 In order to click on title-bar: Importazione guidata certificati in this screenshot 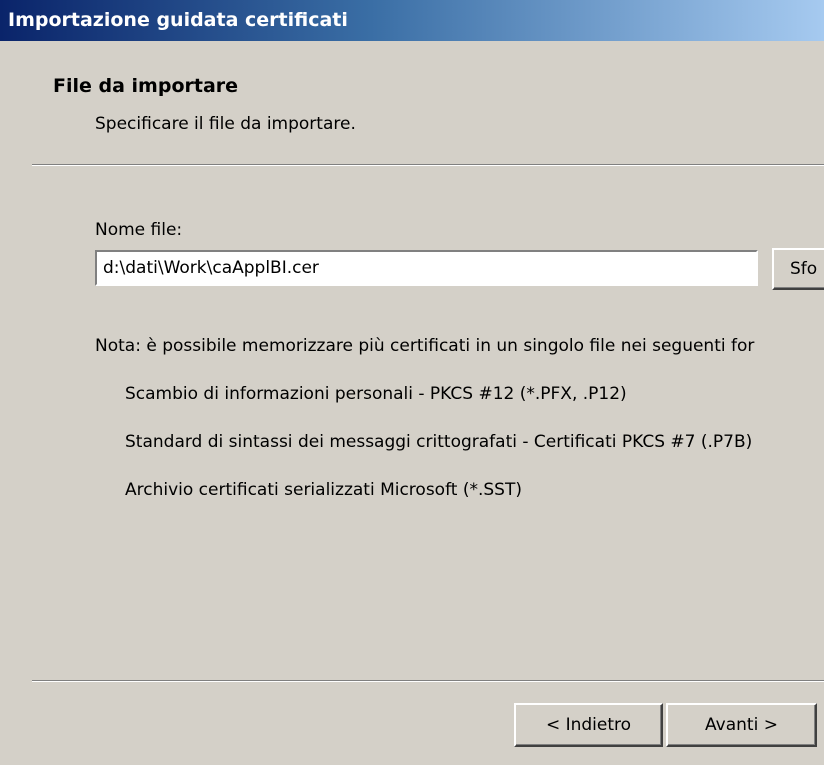, I will do `click(412, 20)`.